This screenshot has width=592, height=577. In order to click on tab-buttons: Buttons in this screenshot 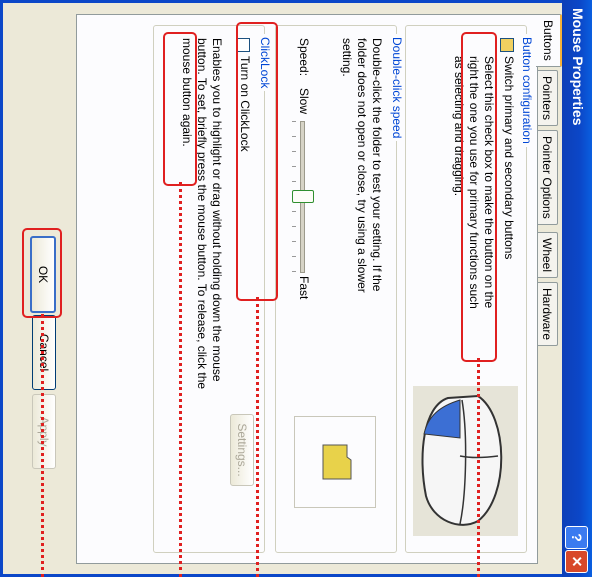, I will do `click(549, 40)`.